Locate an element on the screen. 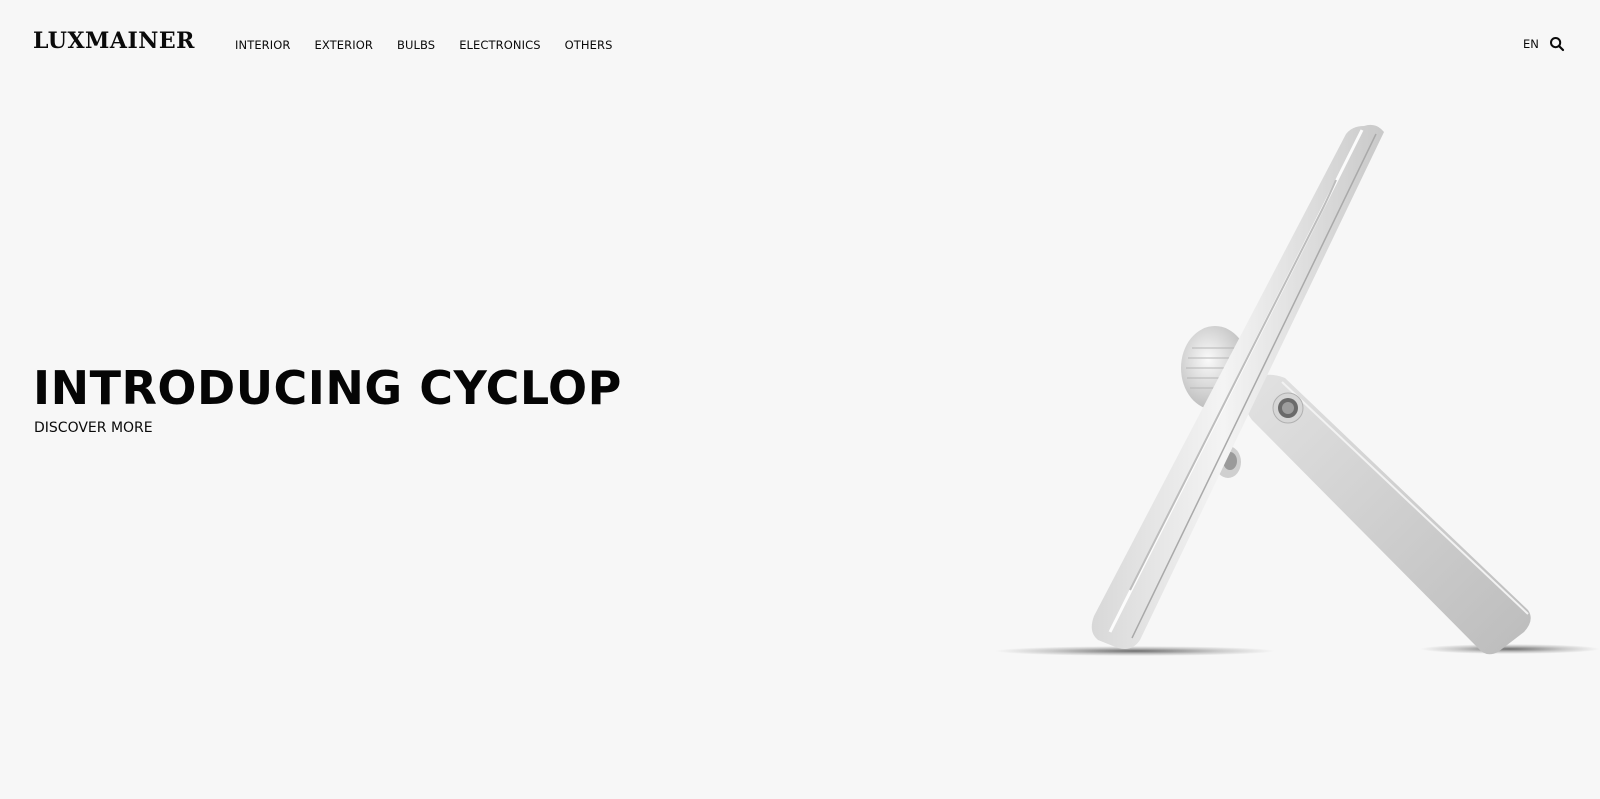  nav-item-interior: INTERIOR is located at coordinates (263, 43).